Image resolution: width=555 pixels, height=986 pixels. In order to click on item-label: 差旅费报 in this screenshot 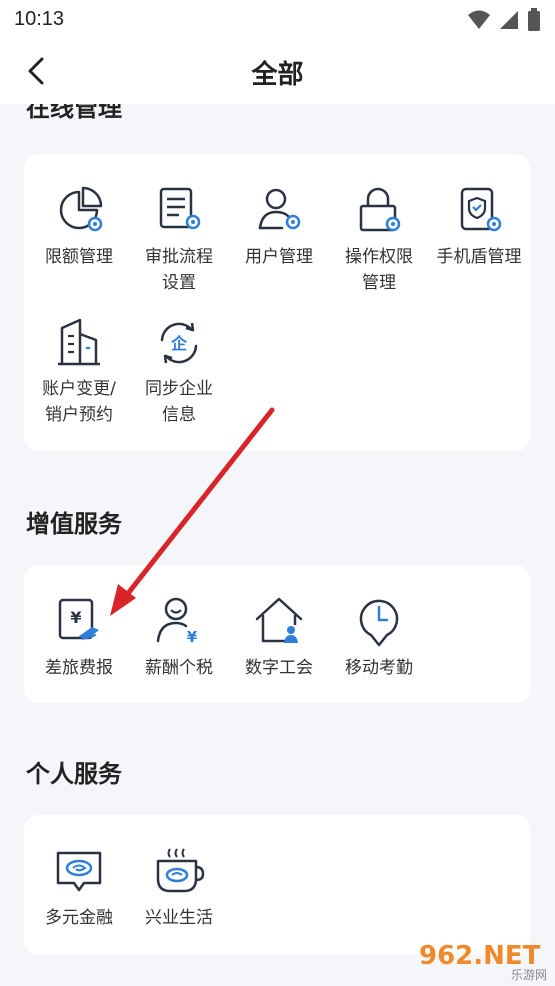, I will do `click(79, 668)`.